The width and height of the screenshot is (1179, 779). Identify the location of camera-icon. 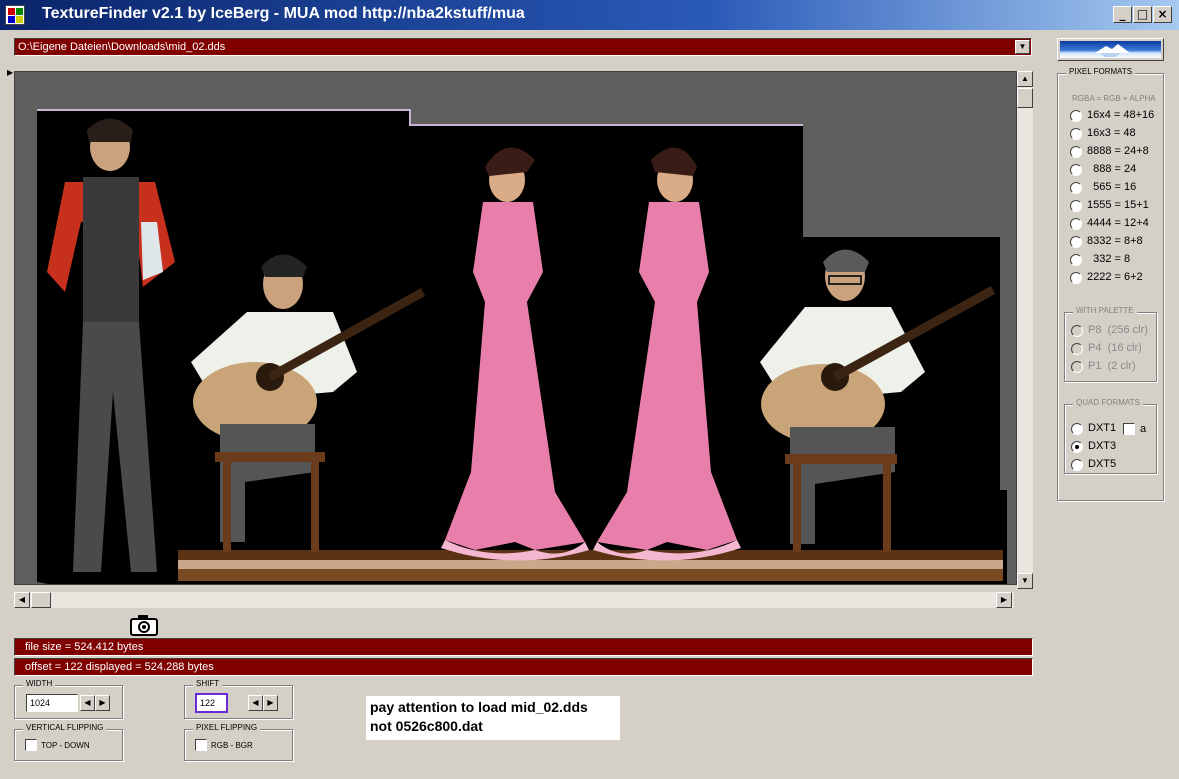
(144, 625).